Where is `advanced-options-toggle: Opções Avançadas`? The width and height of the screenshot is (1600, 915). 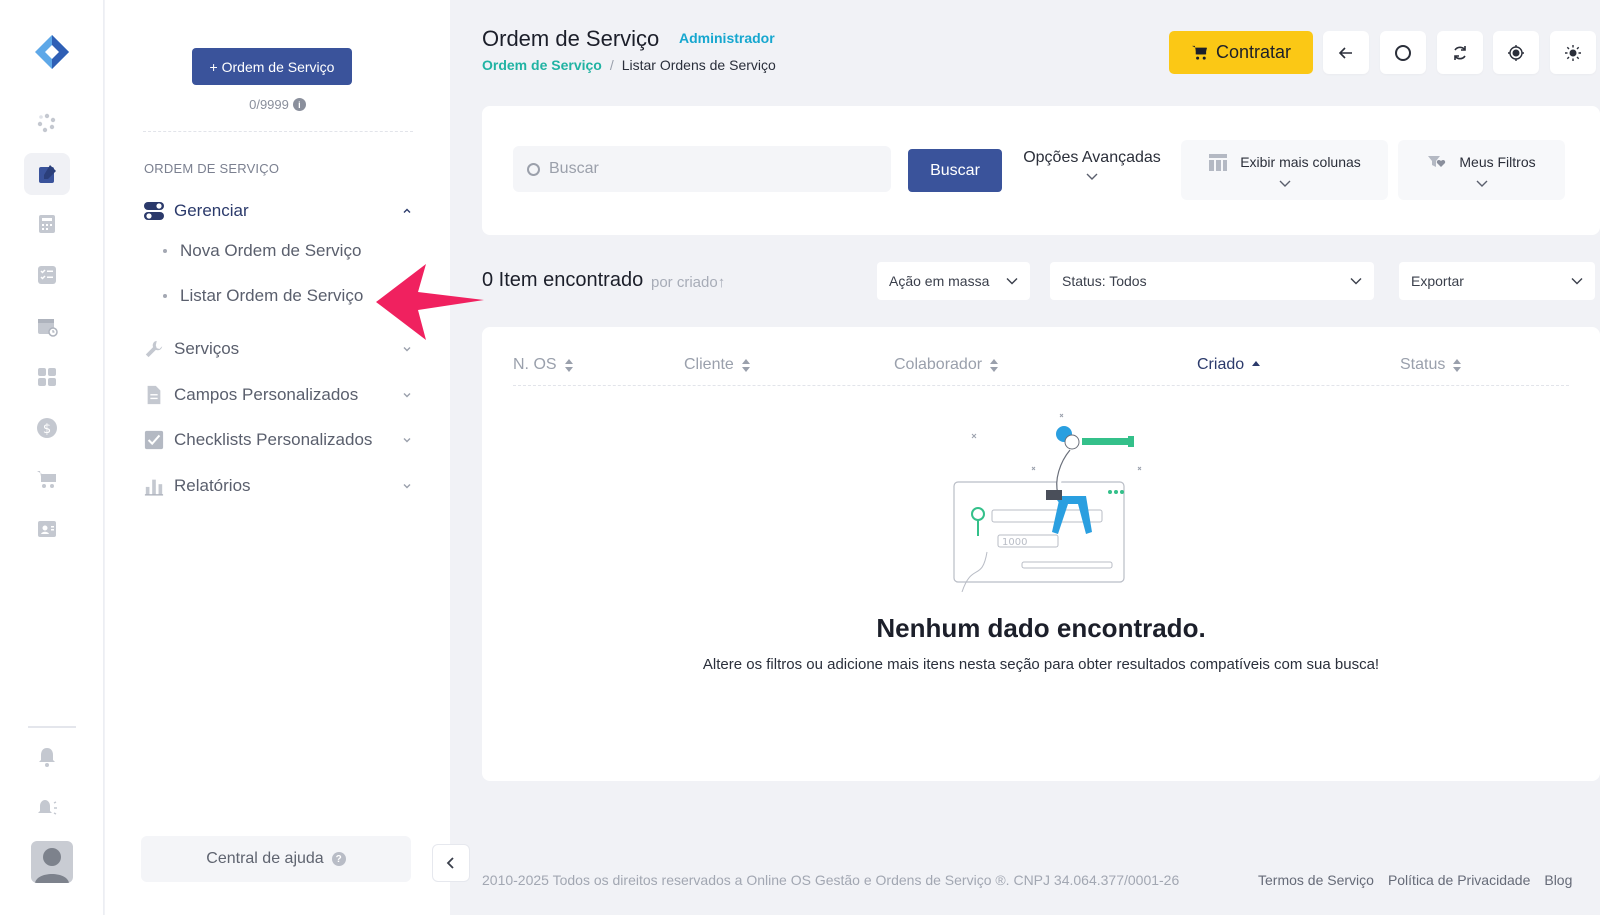
advanced-options-toggle: Opções Avançadas is located at coordinates (1092, 165).